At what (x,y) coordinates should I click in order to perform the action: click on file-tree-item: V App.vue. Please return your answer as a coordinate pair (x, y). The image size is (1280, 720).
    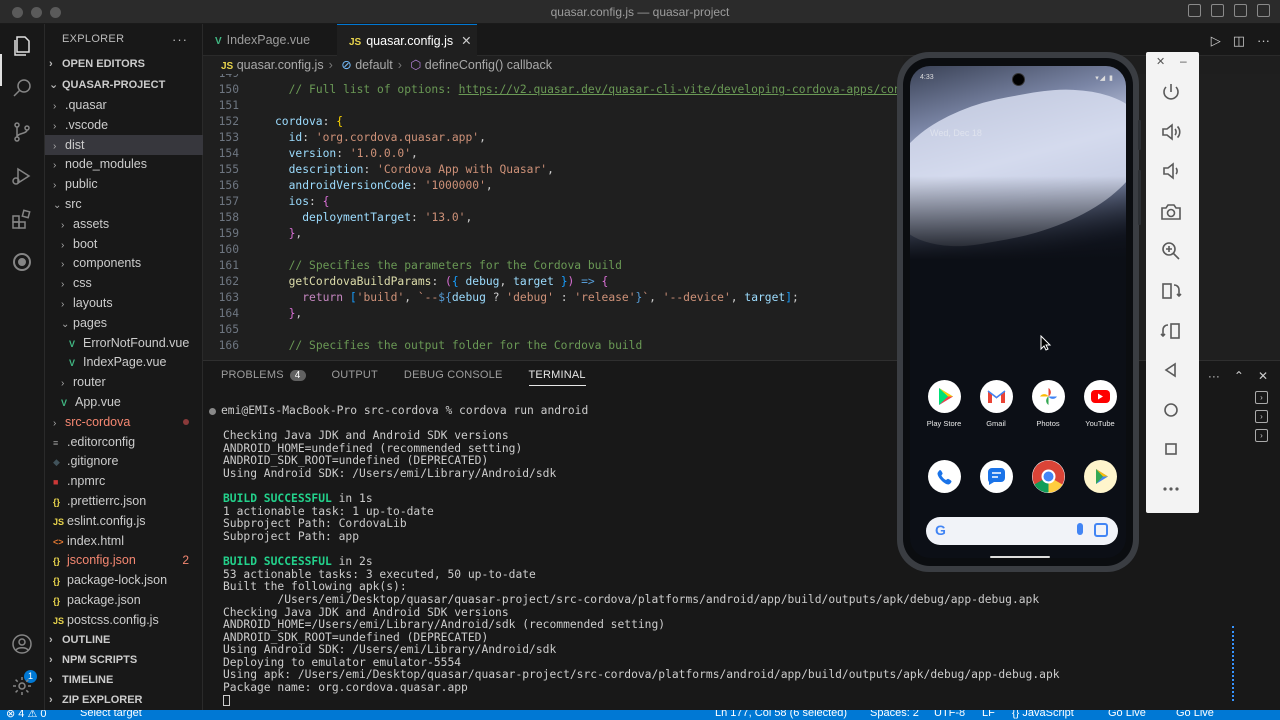
    Looking at the image, I should click on (124, 402).